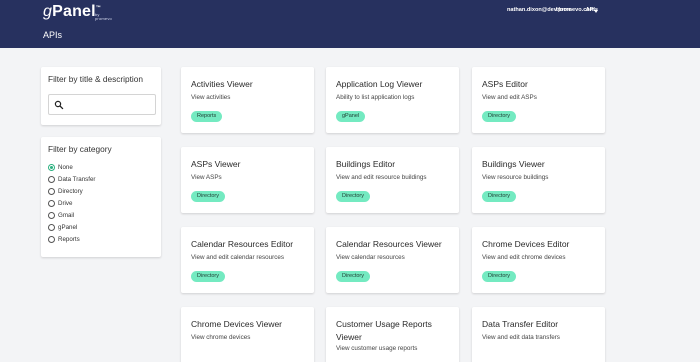  What do you see at coordinates (370, 257) in the screenshot?
I see `api-card-description: View calendar resources` at bounding box center [370, 257].